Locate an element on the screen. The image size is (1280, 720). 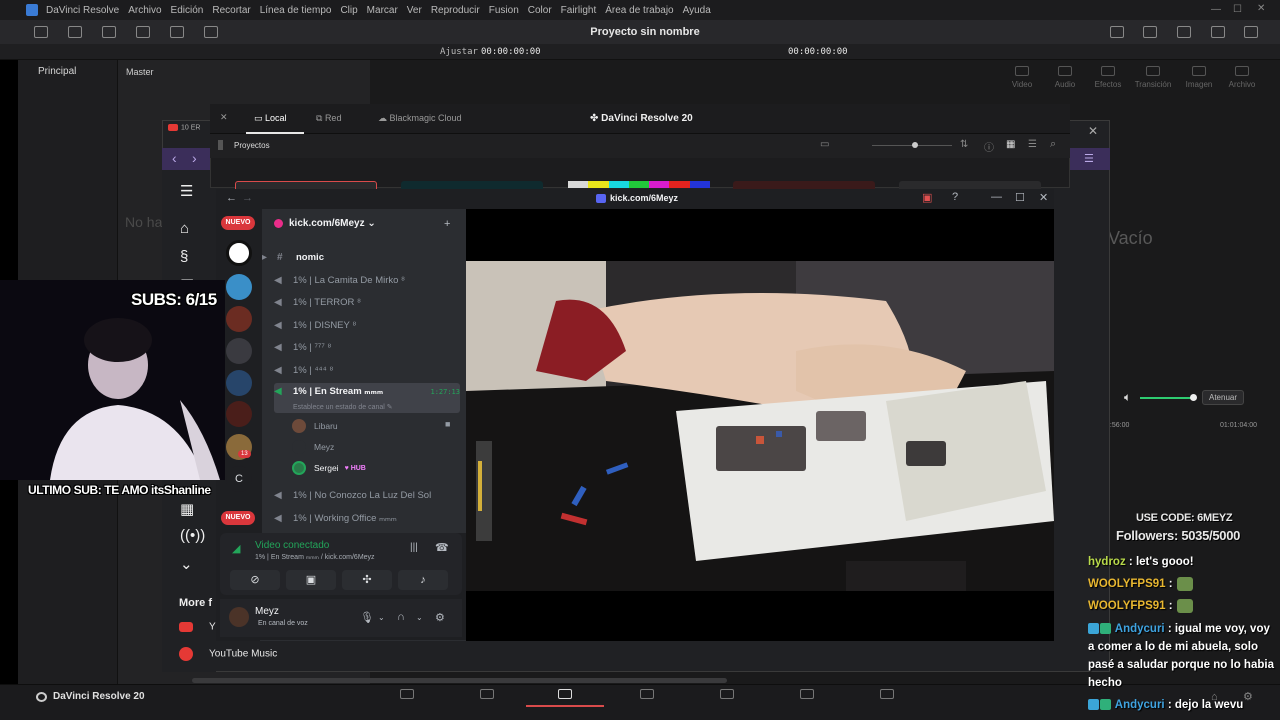
edit-page-icon is located at coordinates (565, 694).